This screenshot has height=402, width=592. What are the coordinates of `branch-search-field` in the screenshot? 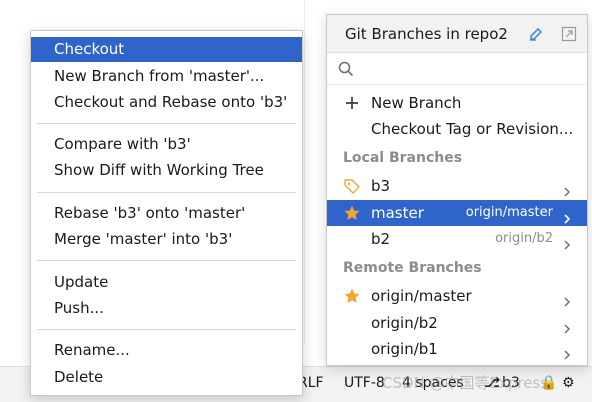 It's located at (457, 69).